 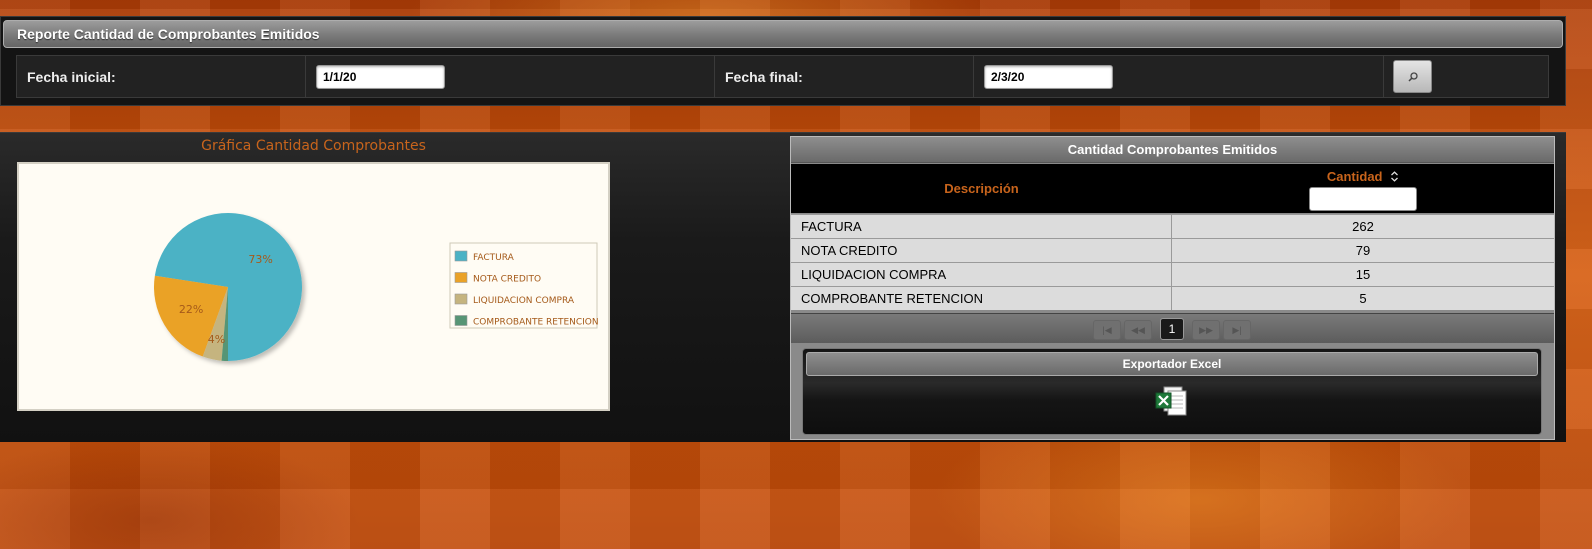 What do you see at coordinates (313, 146) in the screenshot?
I see `chart-title: Gráfica Cantidad Comprobantes` at bounding box center [313, 146].